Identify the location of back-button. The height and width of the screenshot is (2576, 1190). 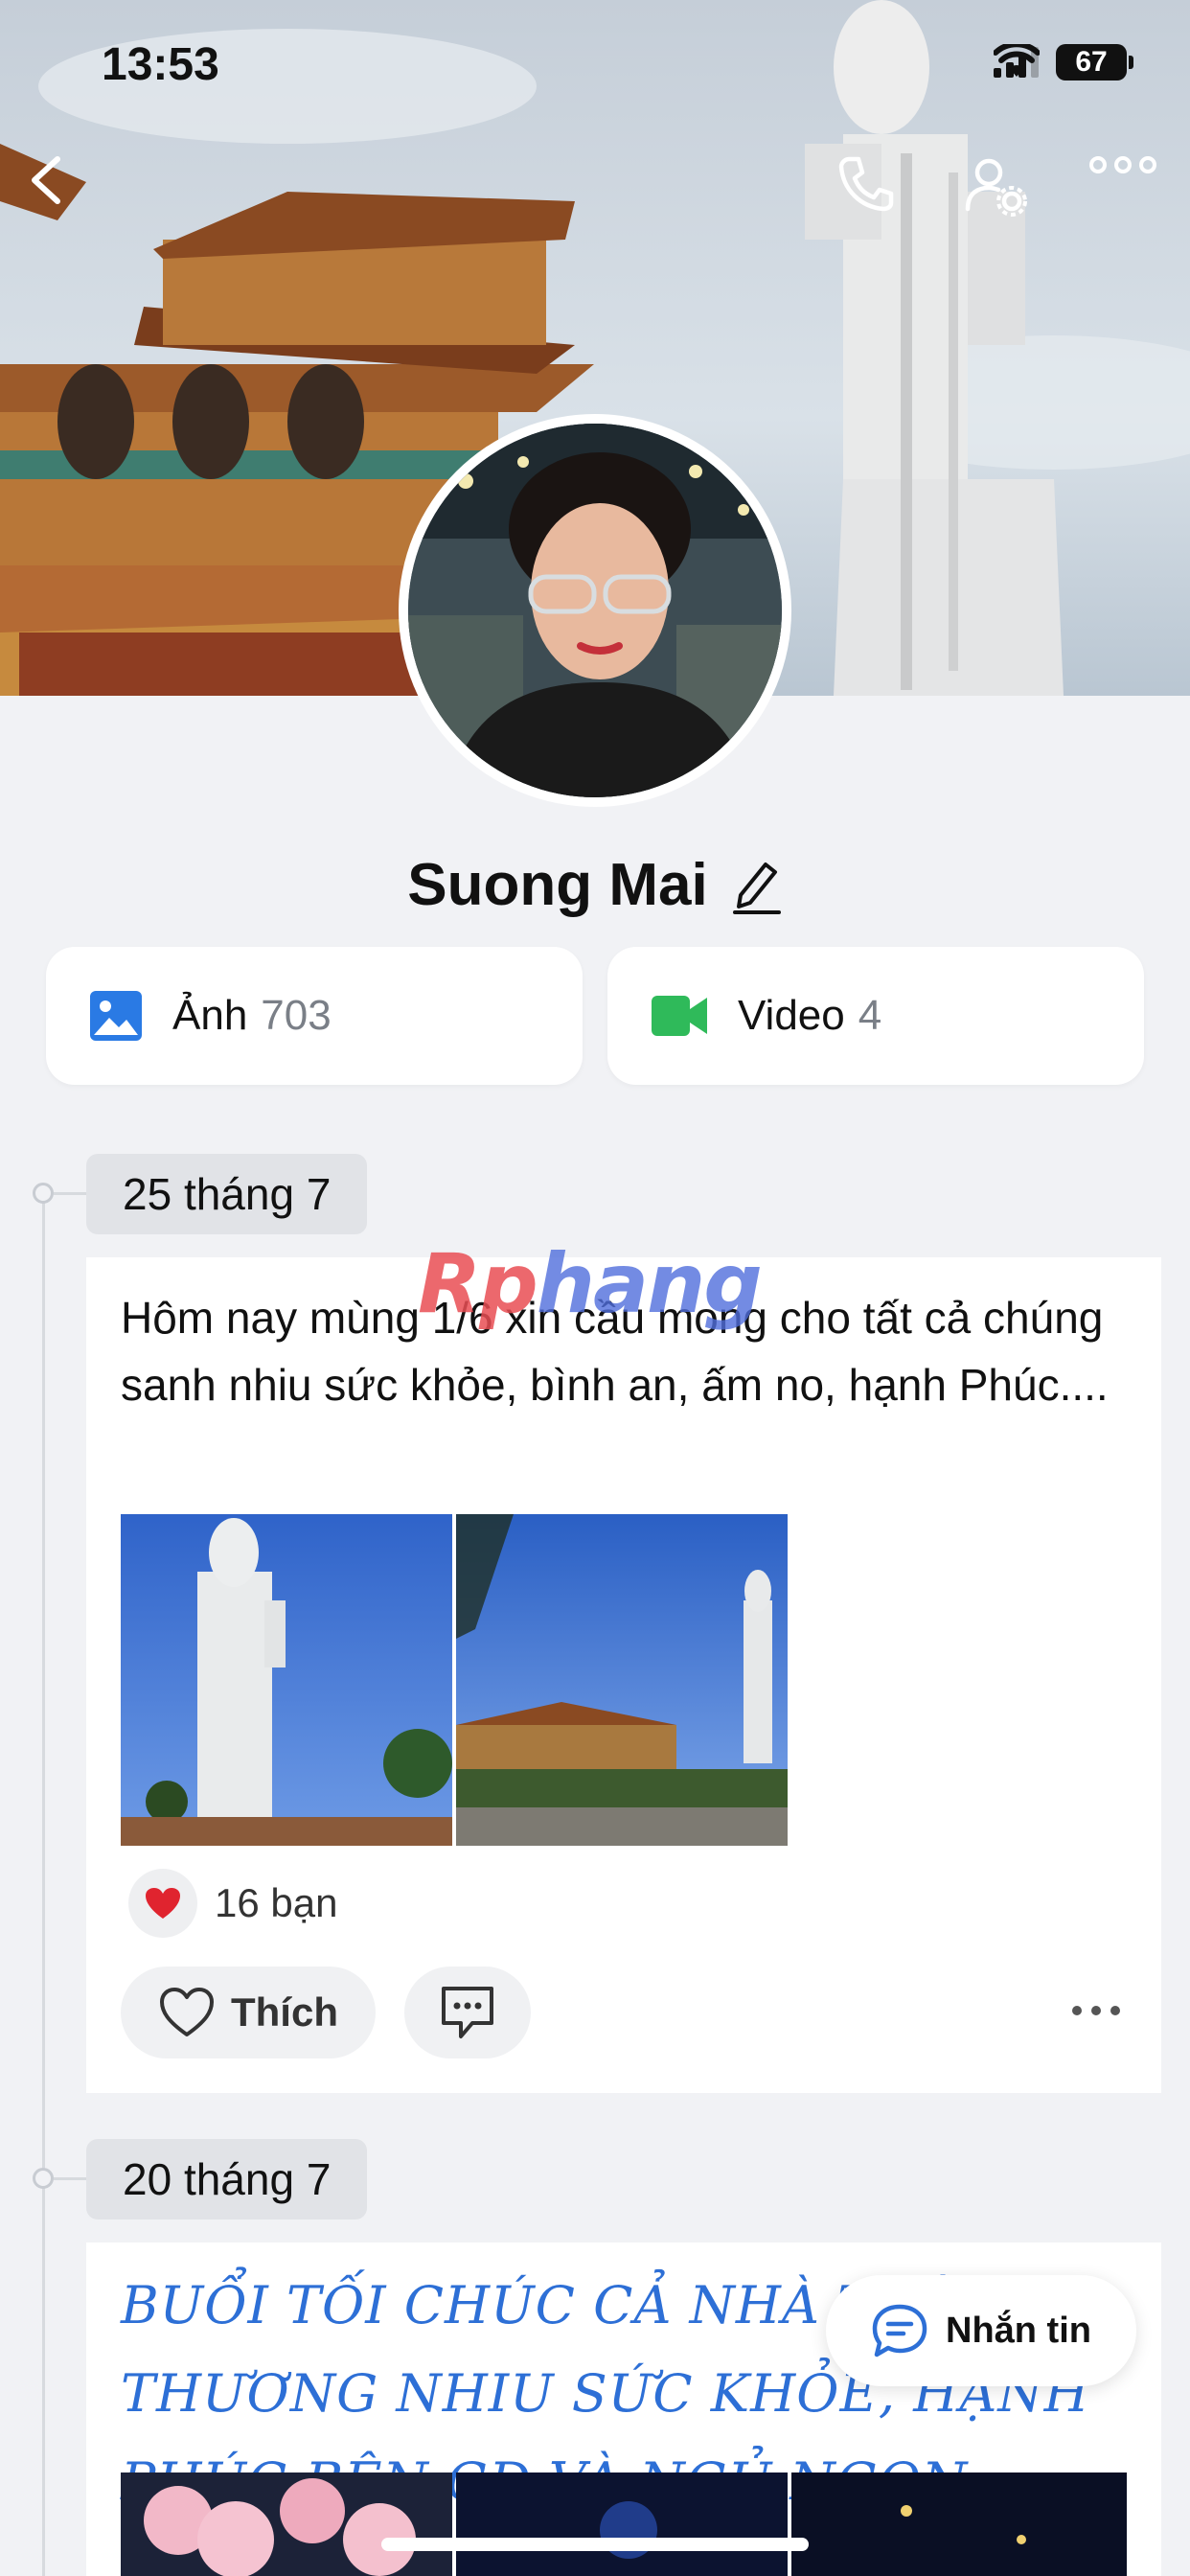
(64, 191).